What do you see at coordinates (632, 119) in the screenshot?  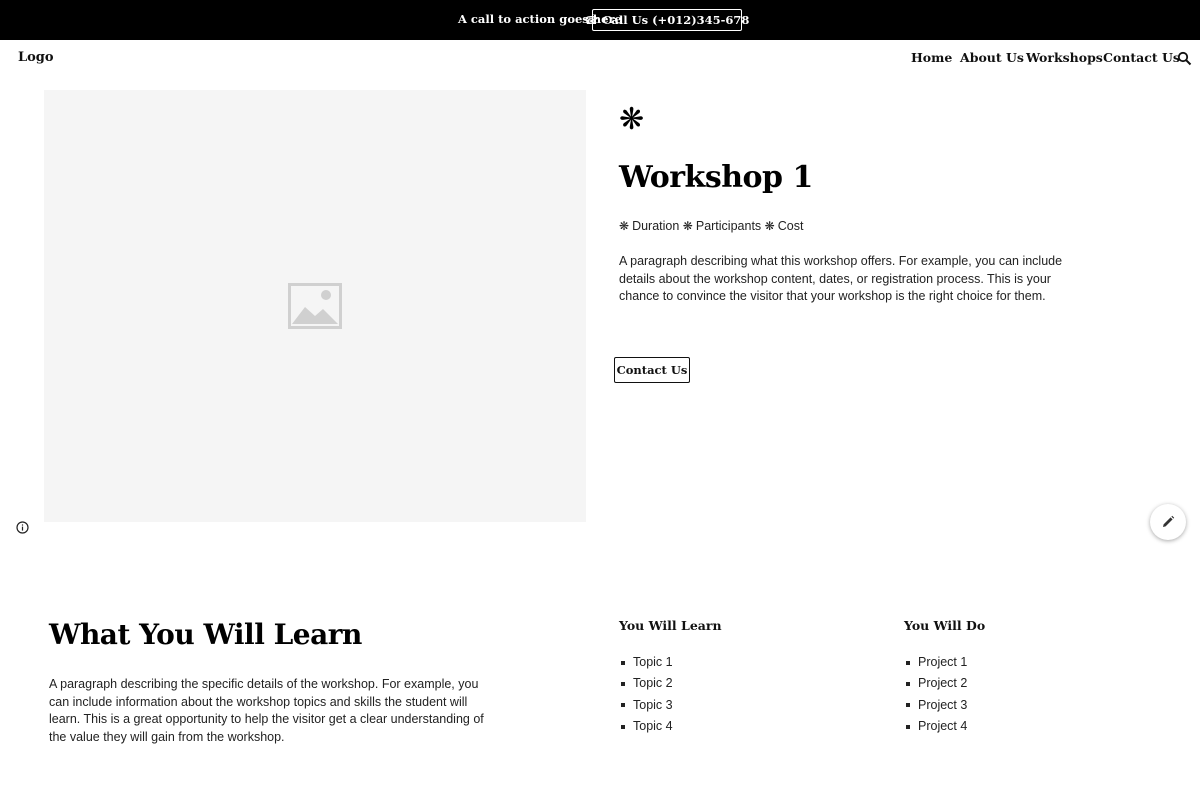 I see `decorative-asterisk-icon: ❋` at bounding box center [632, 119].